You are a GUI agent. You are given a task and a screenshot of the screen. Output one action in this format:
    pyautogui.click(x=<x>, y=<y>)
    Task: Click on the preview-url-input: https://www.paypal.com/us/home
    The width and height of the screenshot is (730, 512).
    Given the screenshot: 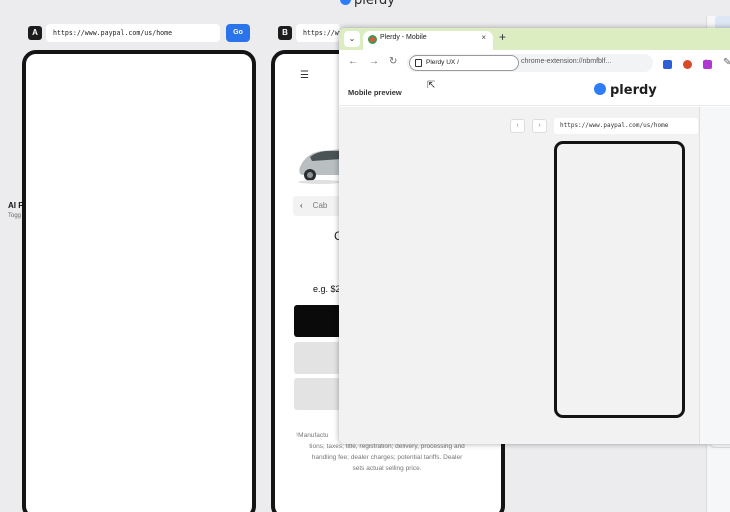 What is the action you would take?
    pyautogui.click(x=626, y=126)
    